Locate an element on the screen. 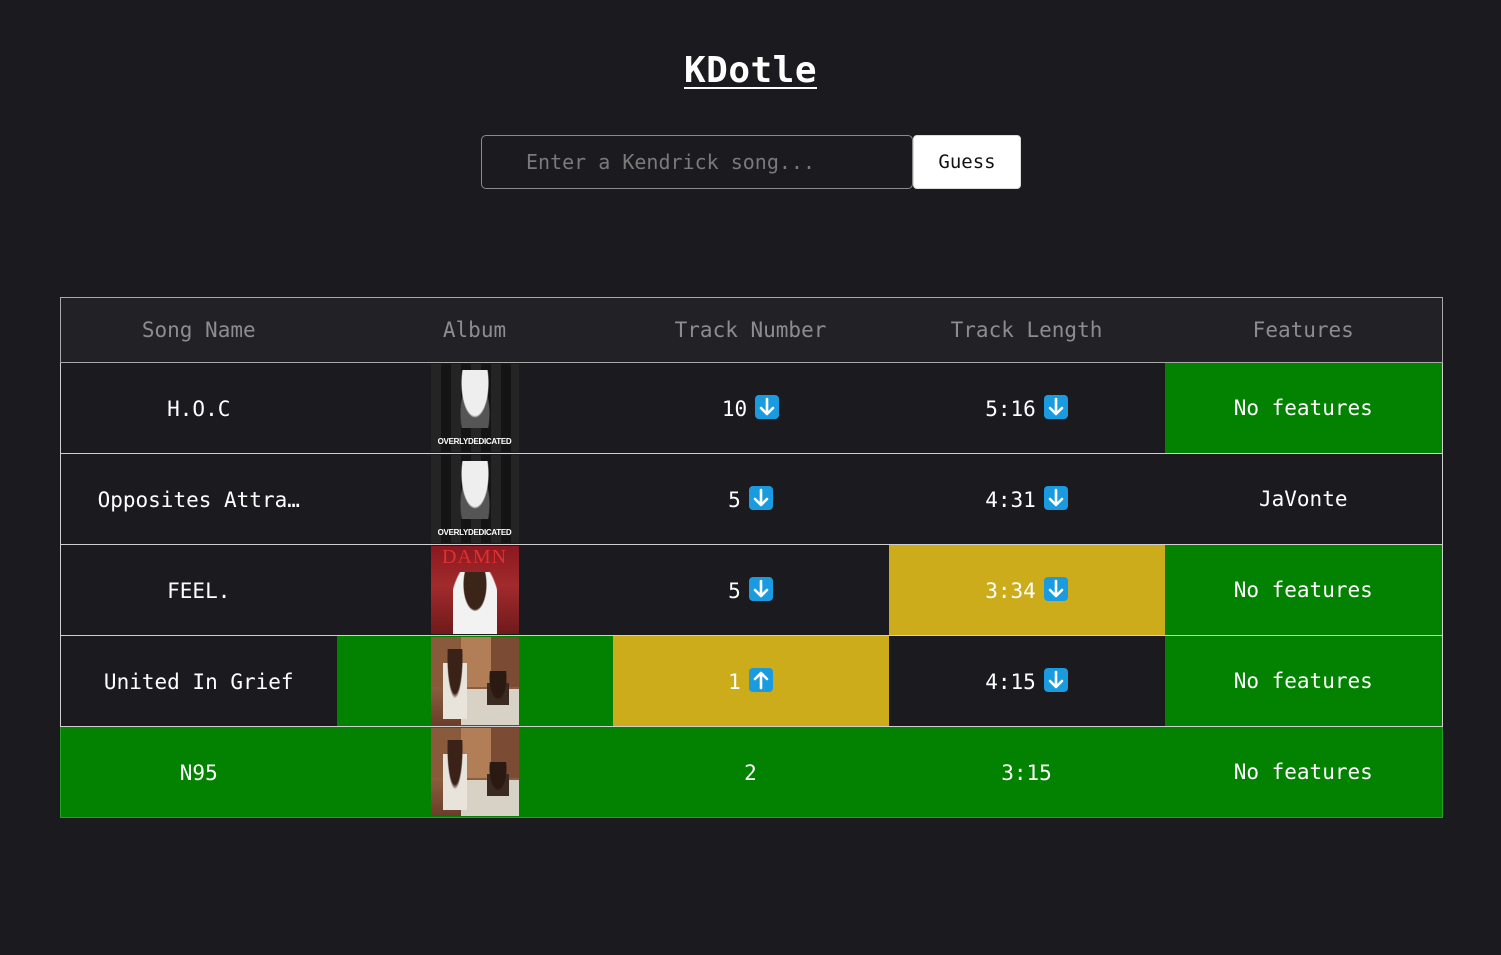  album-cell: DAMN is located at coordinates (475, 590).